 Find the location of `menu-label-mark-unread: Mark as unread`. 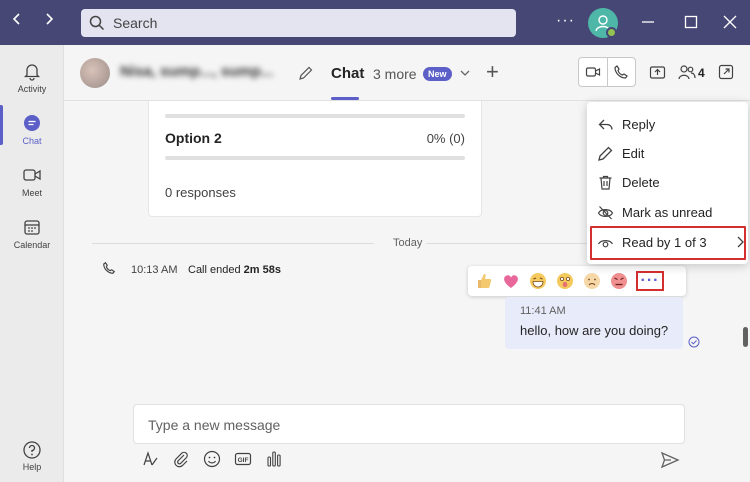

menu-label-mark-unread: Mark as unread is located at coordinates (667, 212).